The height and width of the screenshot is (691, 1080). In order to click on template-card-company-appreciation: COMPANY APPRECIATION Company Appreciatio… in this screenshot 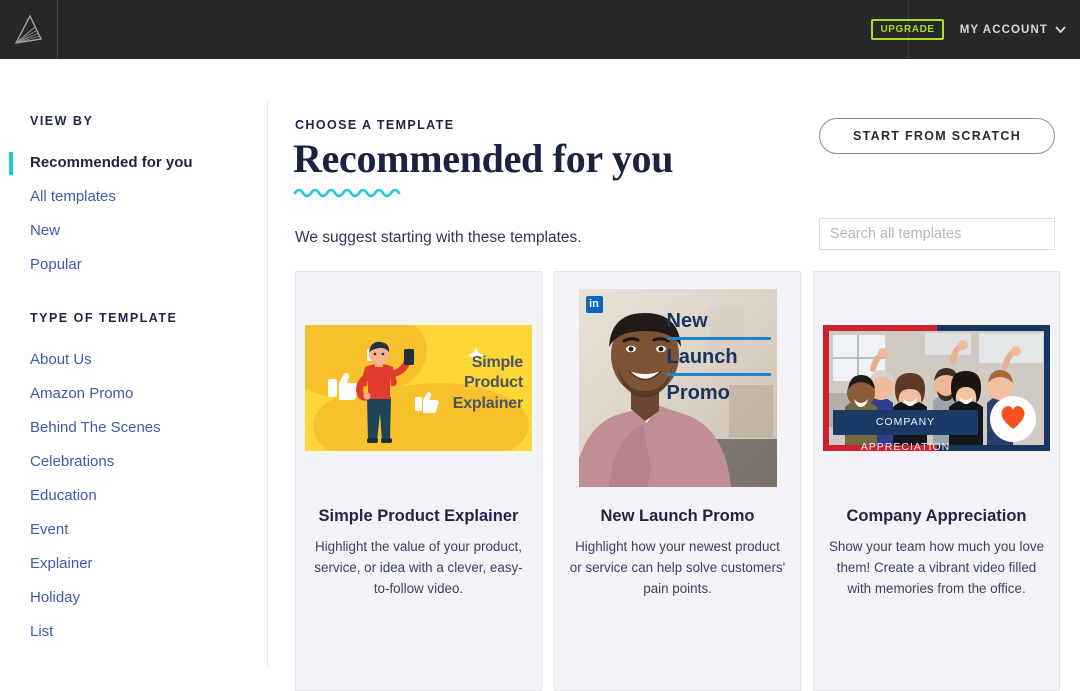, I will do `click(936, 481)`.